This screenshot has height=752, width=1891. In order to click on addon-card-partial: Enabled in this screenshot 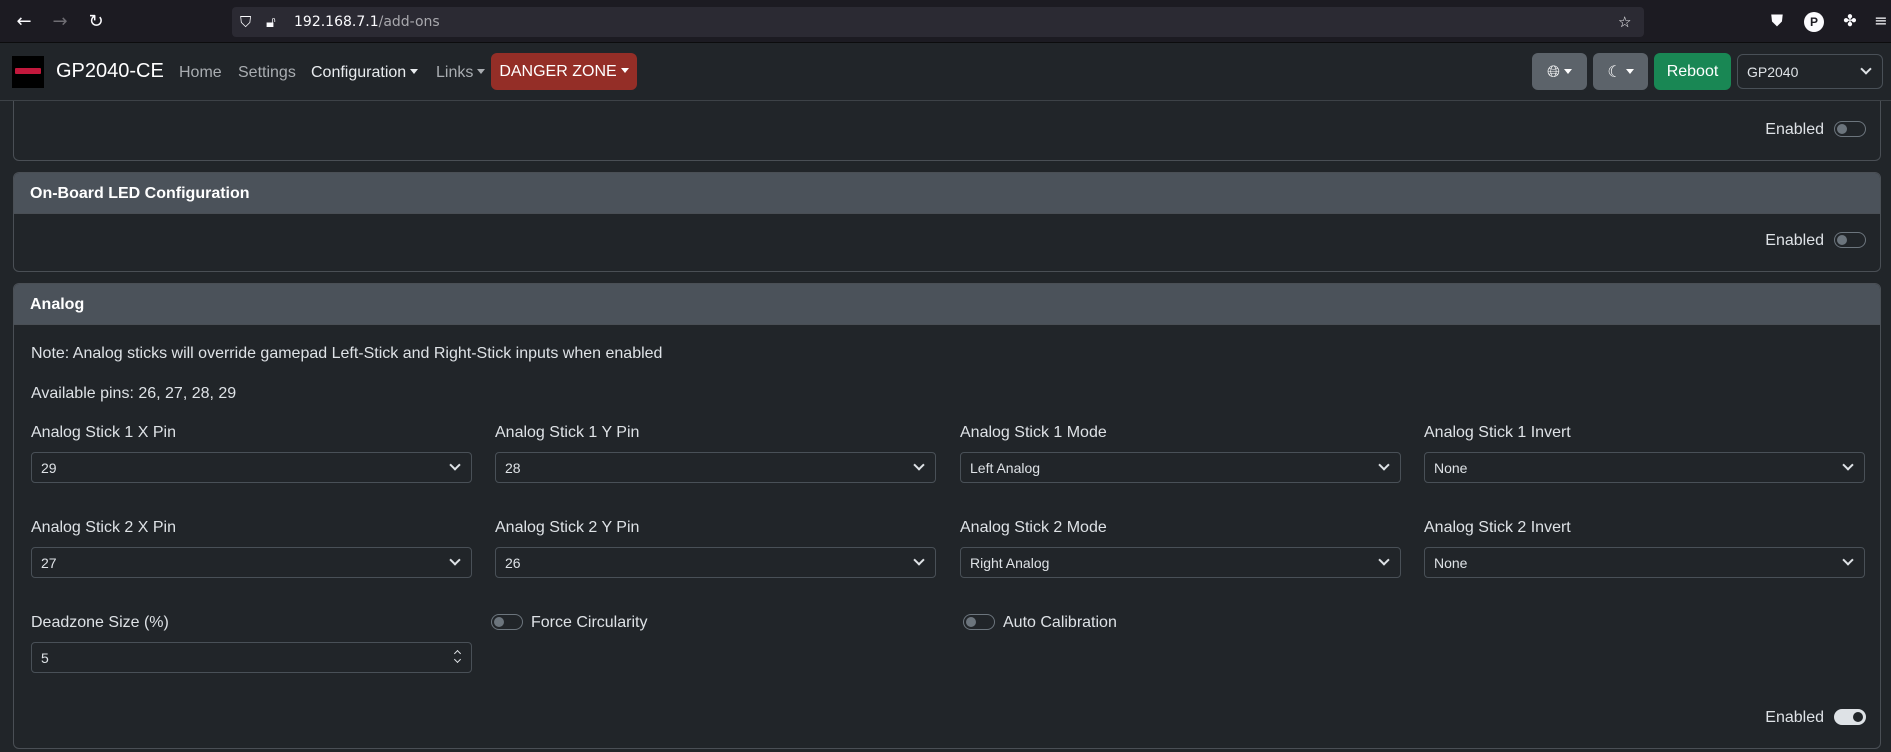, I will do `click(947, 131)`.